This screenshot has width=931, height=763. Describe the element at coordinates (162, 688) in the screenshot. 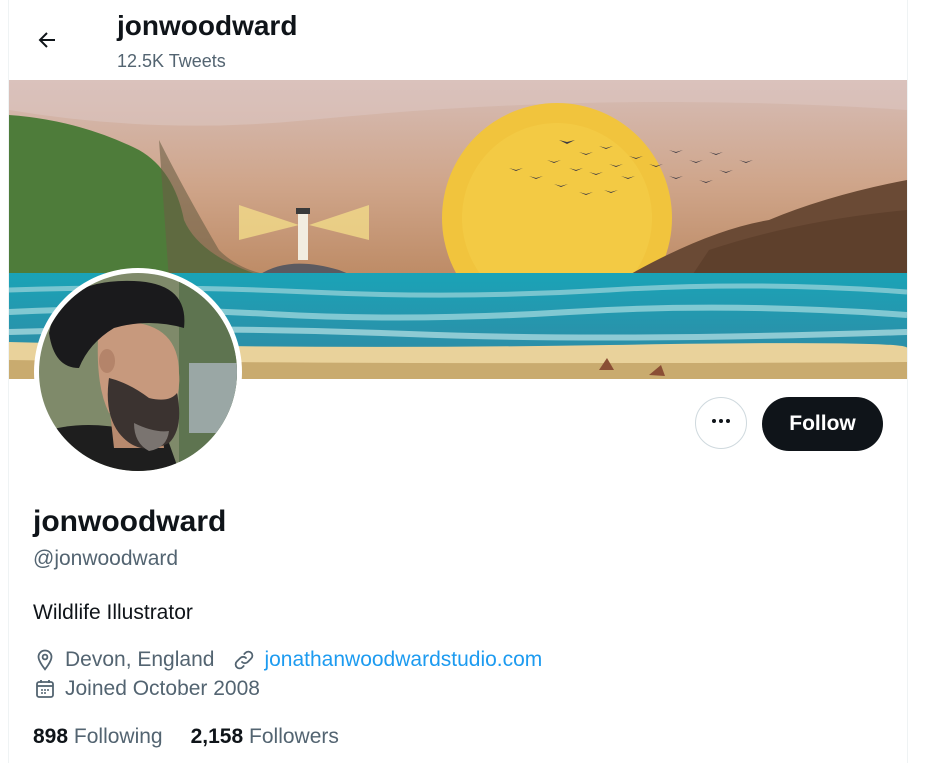

I see `joined-date: Joined October 2008` at that location.